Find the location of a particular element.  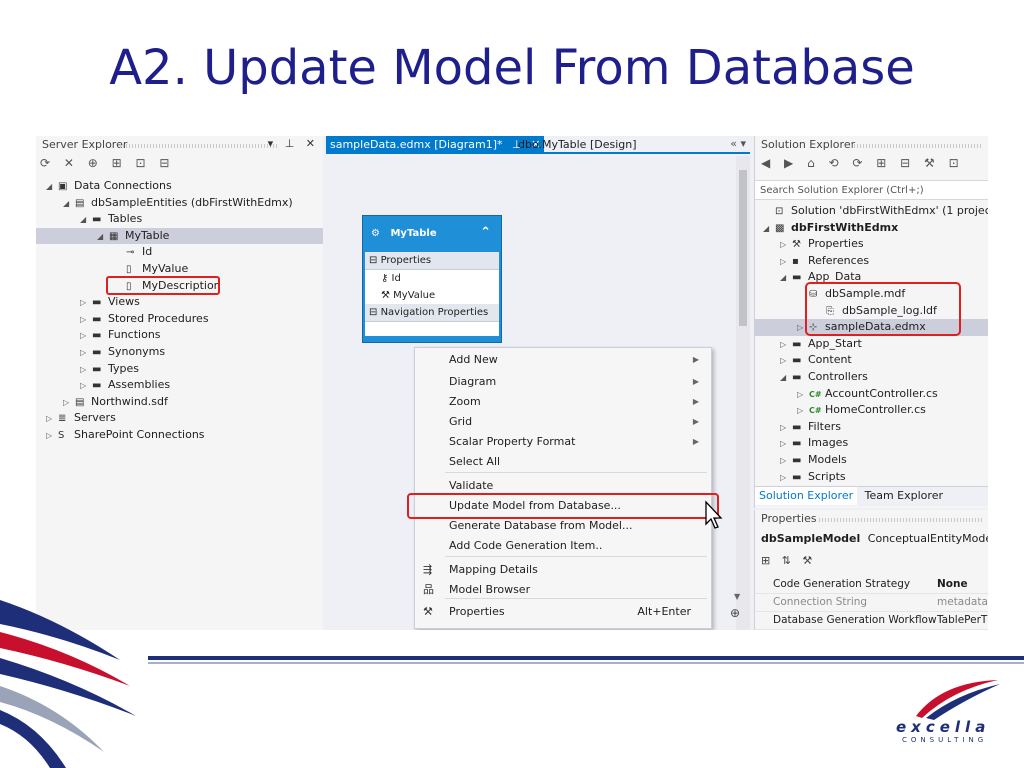

tree-item: ⊸ Id is located at coordinates (179, 252).